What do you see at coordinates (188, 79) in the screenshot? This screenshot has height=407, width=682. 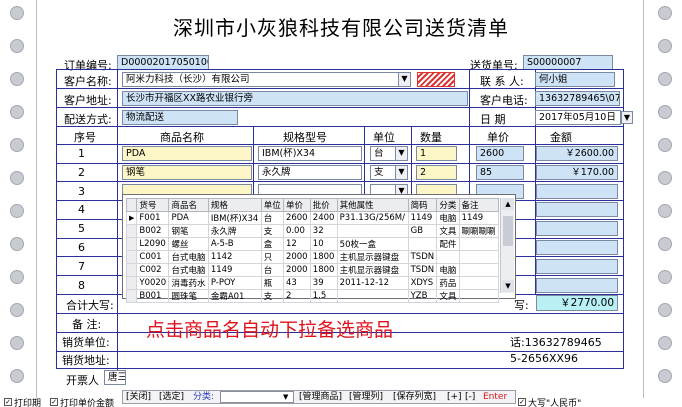 I see `customer-value: 阿米力科技（长沙）有限公司` at bounding box center [188, 79].